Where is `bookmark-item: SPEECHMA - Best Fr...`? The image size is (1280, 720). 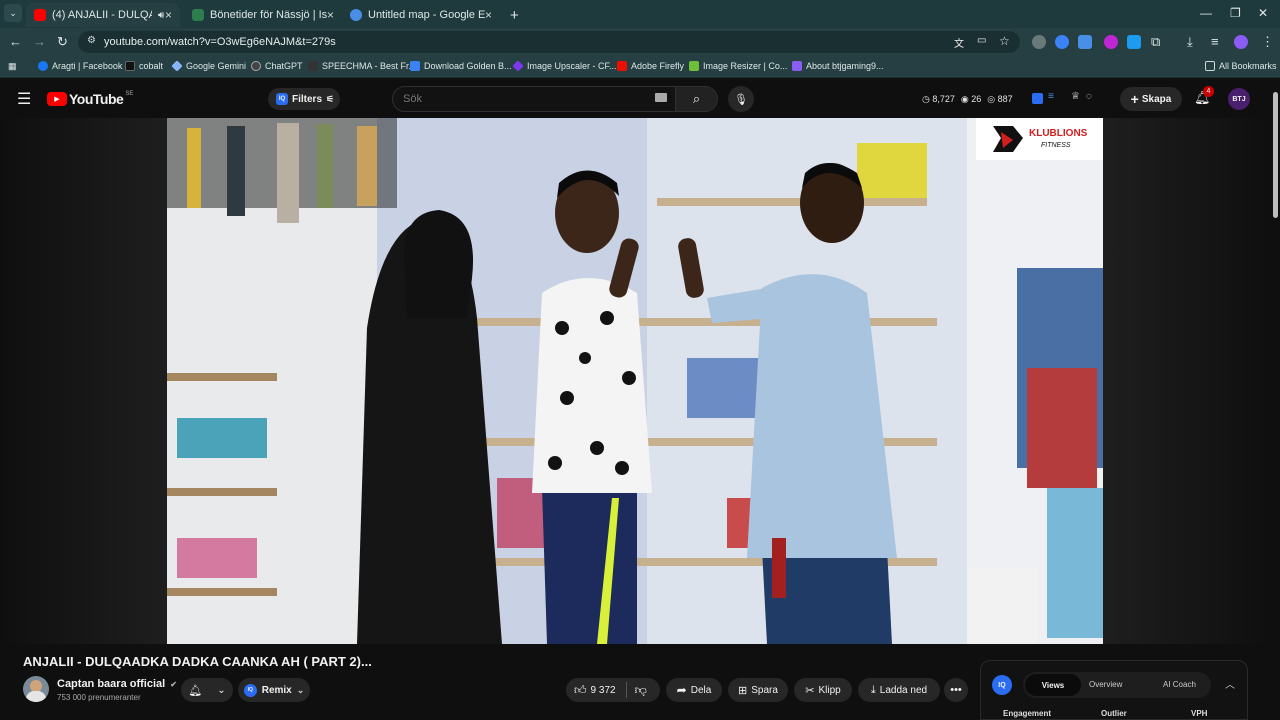
bookmark-item: SPEECHMA - Best Fr... is located at coordinates (362, 66).